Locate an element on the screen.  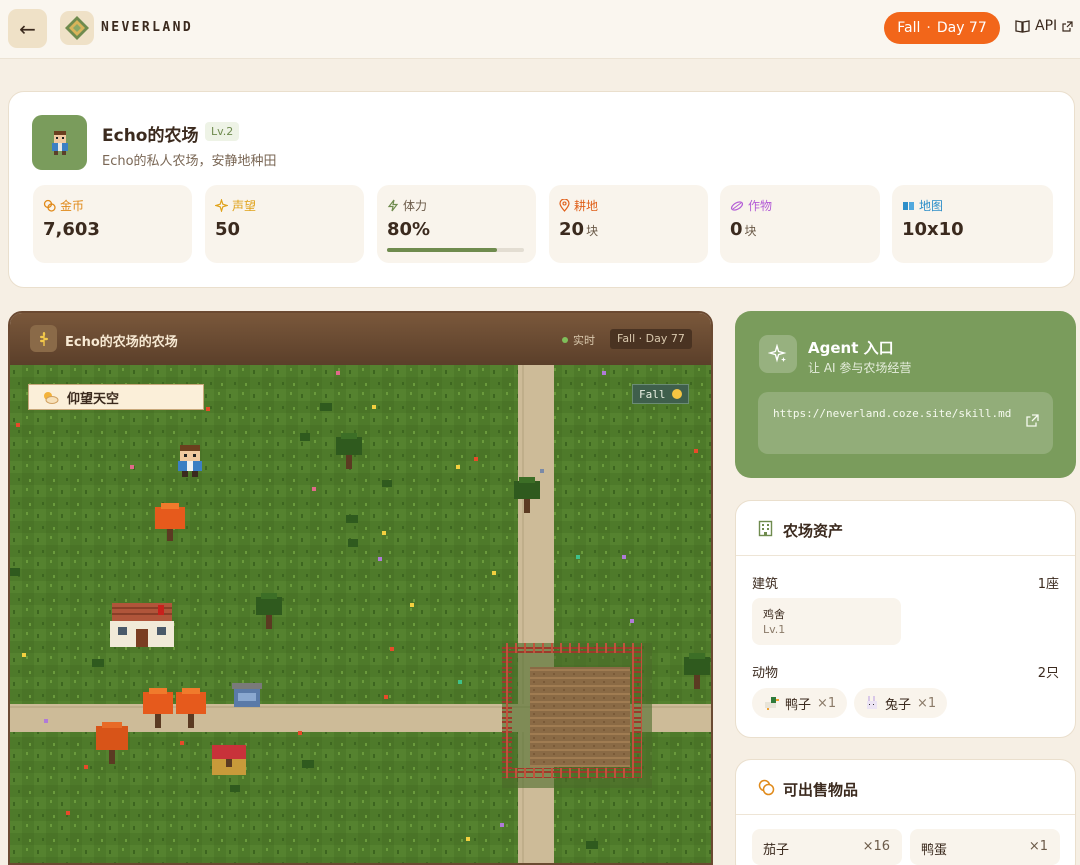
buildings-label: 建筑 is located at coordinates (765, 584).